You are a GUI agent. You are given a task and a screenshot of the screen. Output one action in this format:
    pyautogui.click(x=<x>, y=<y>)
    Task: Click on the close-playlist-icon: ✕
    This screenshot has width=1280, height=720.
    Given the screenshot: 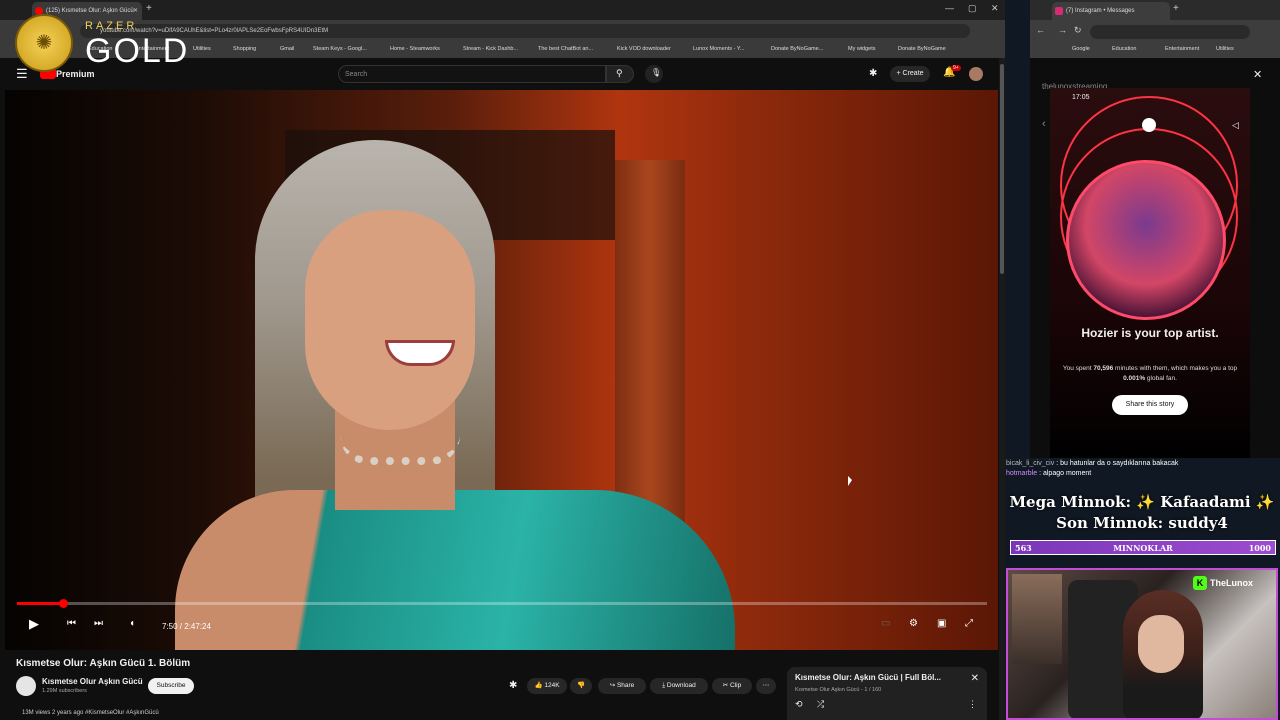 What is the action you would take?
    pyautogui.click(x=975, y=678)
    